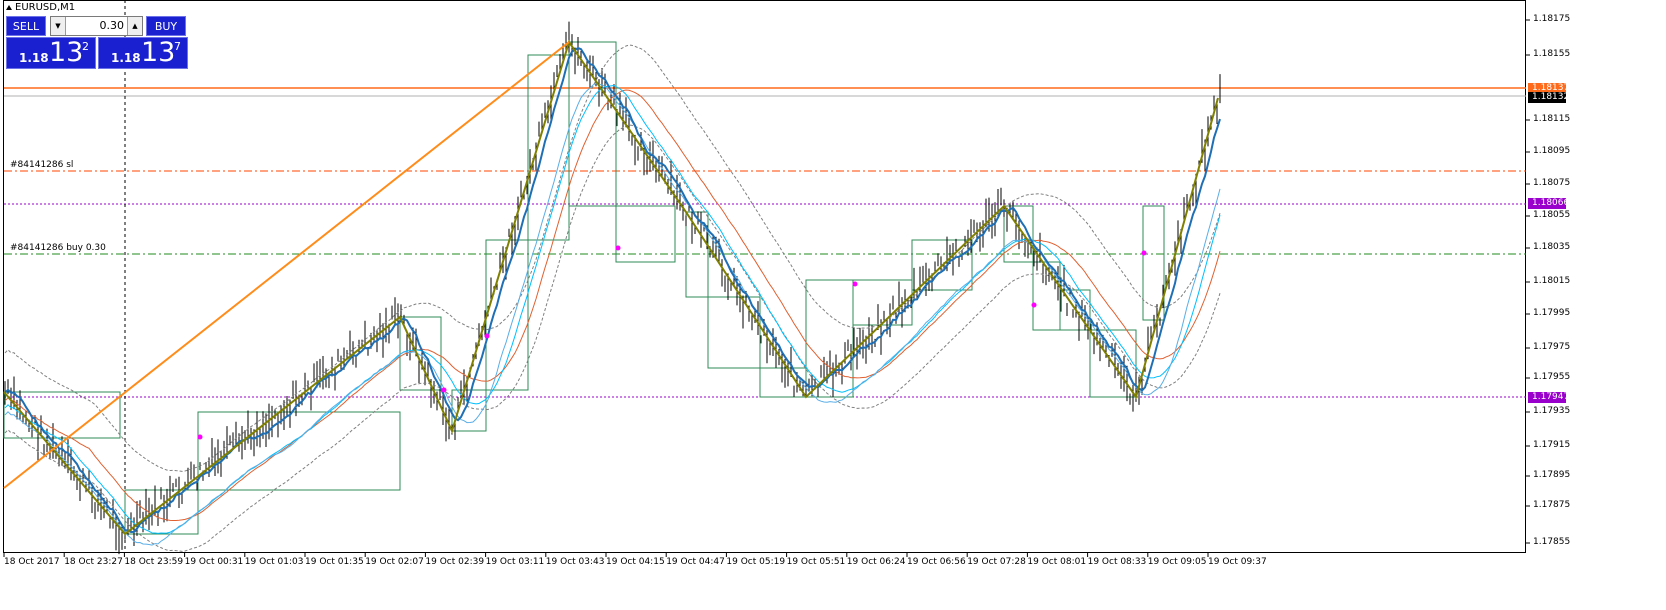 The image size is (1666, 610). What do you see at coordinates (1552, 475) in the screenshot?
I see `price-tick-label: 1.17895` at bounding box center [1552, 475].